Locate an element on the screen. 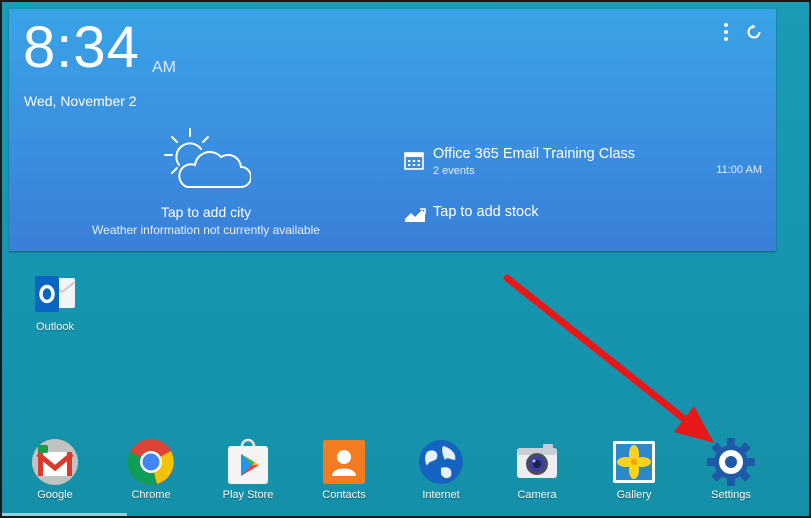  bottom-indicator is located at coordinates (64, 514).